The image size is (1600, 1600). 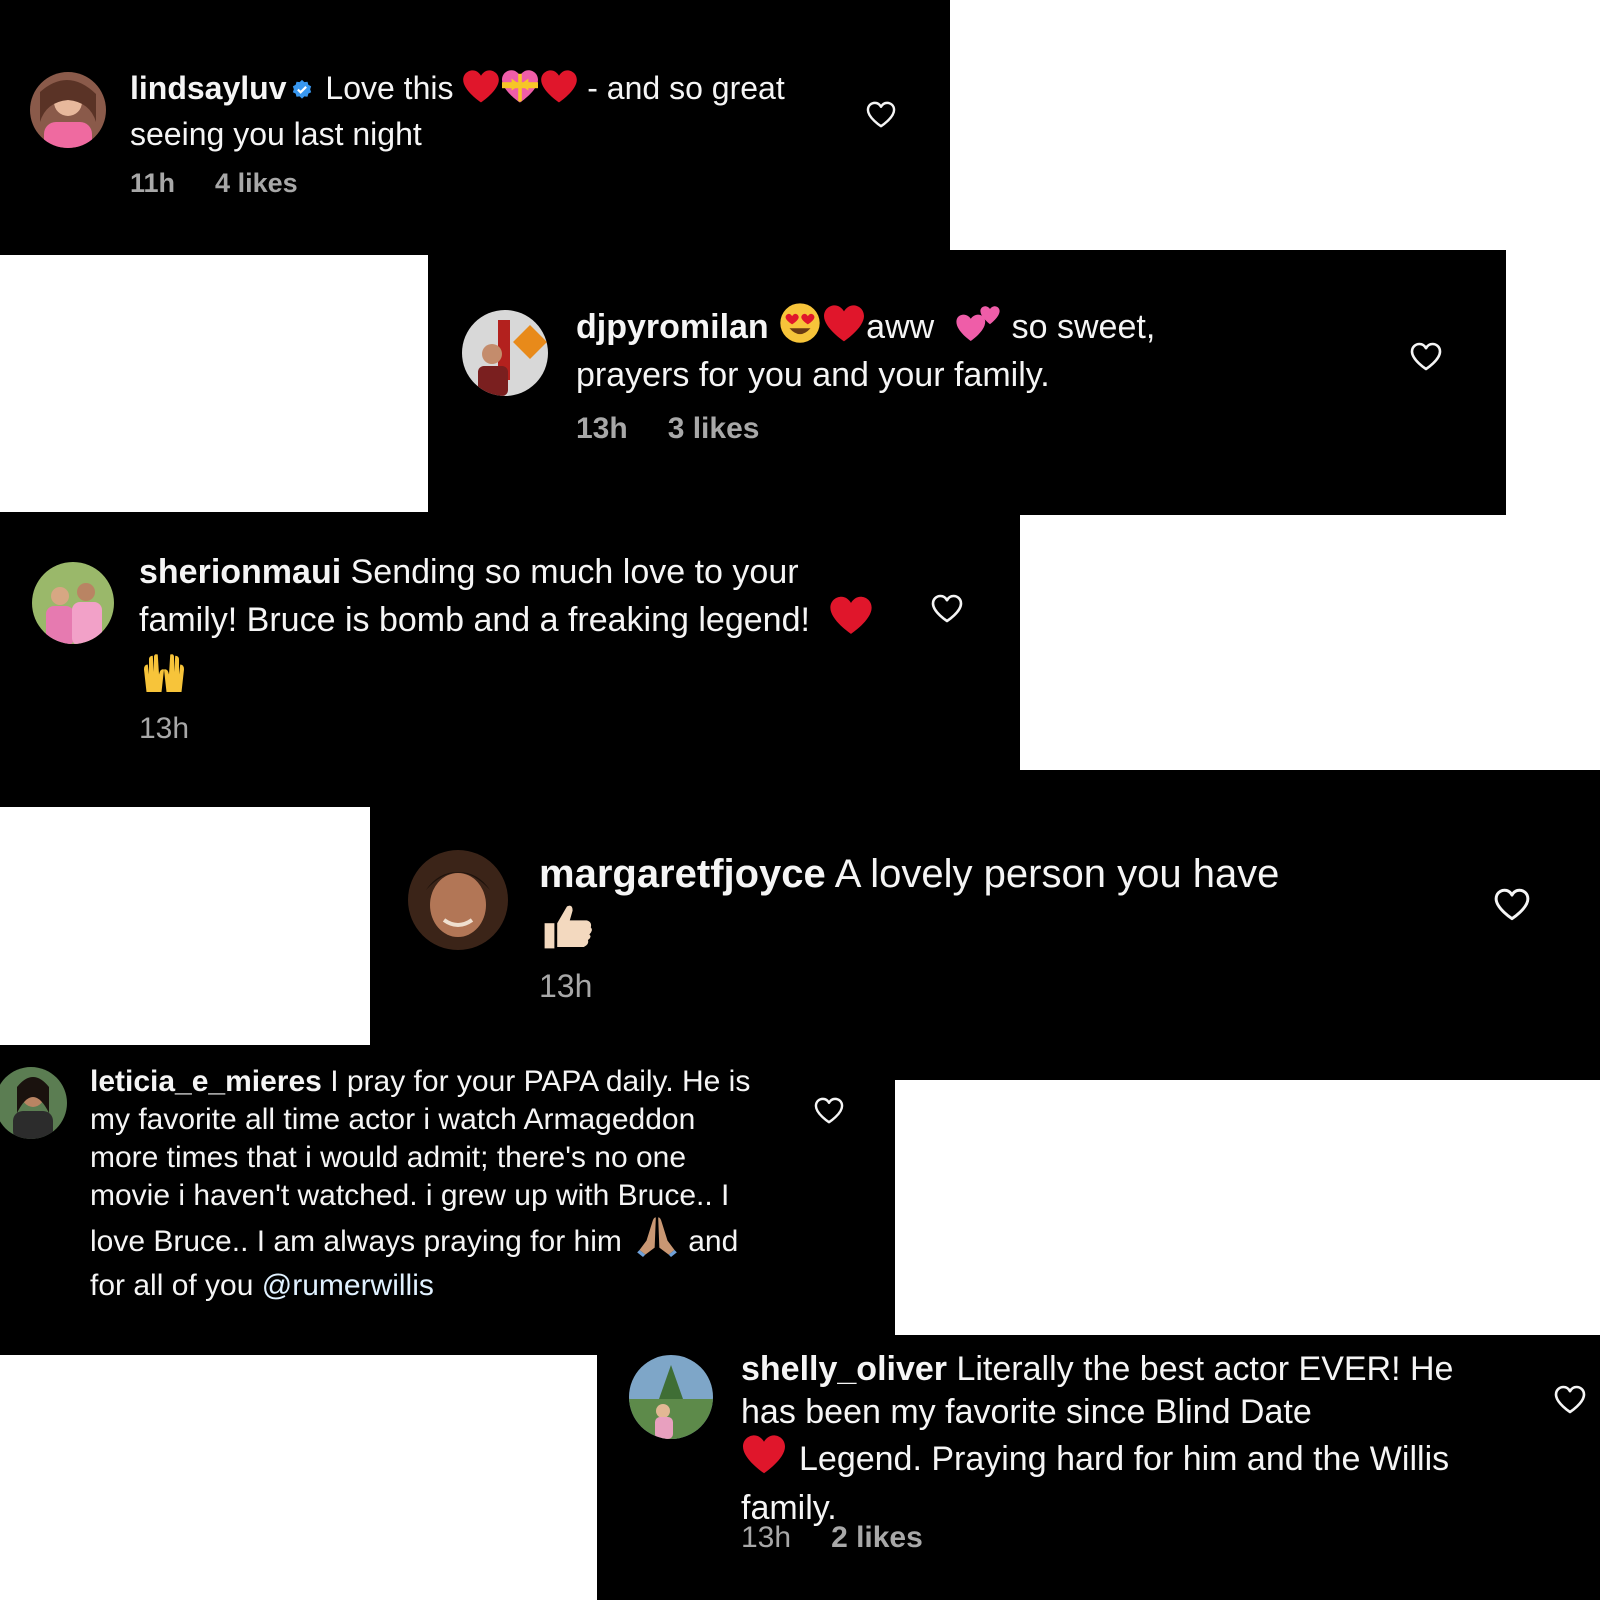 I want to click on likes-count: 3 likes, so click(x=714, y=428).